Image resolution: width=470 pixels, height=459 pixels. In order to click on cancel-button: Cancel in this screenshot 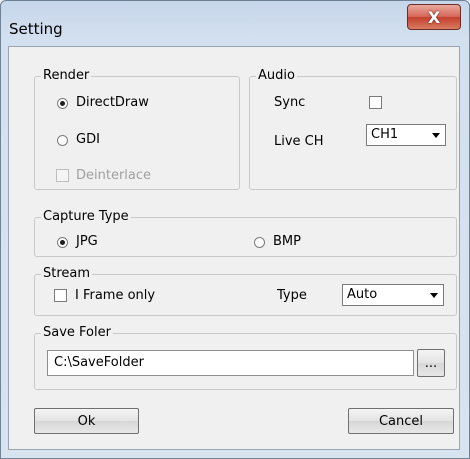, I will do `click(401, 421)`.